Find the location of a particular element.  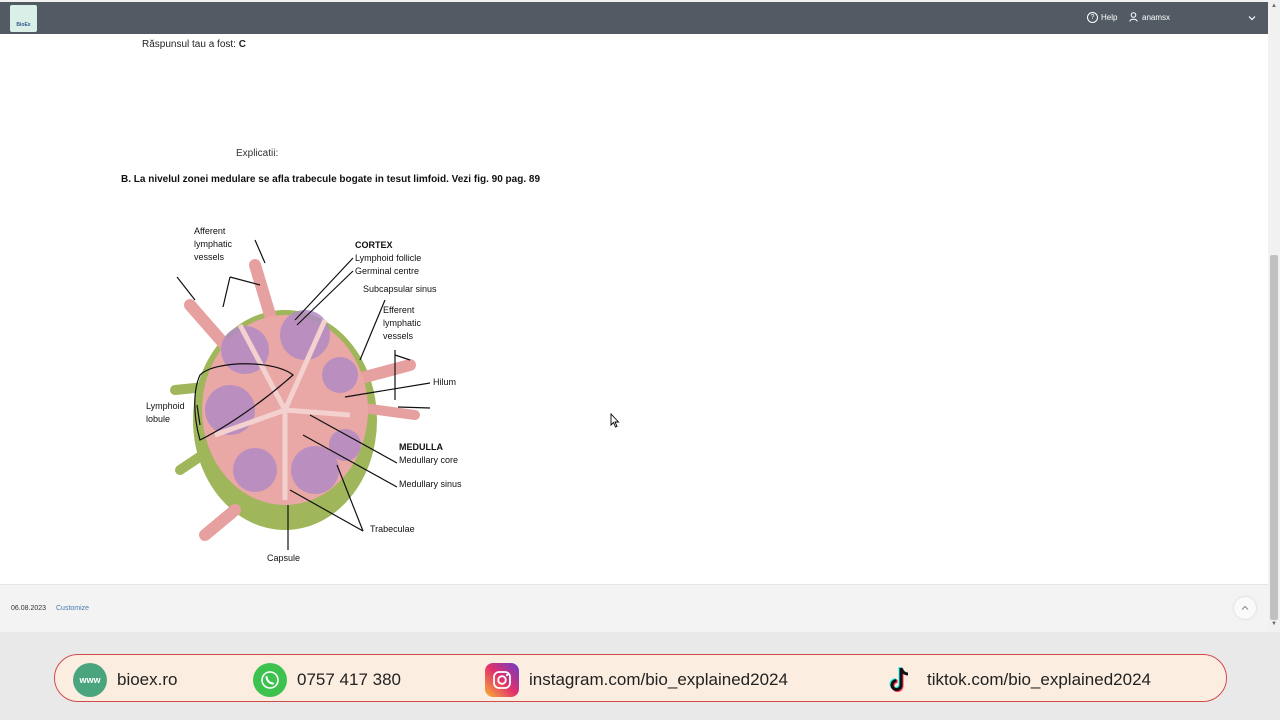

label-efferent-vessels: Efferent lymphatic vessels is located at coordinates (402, 323).